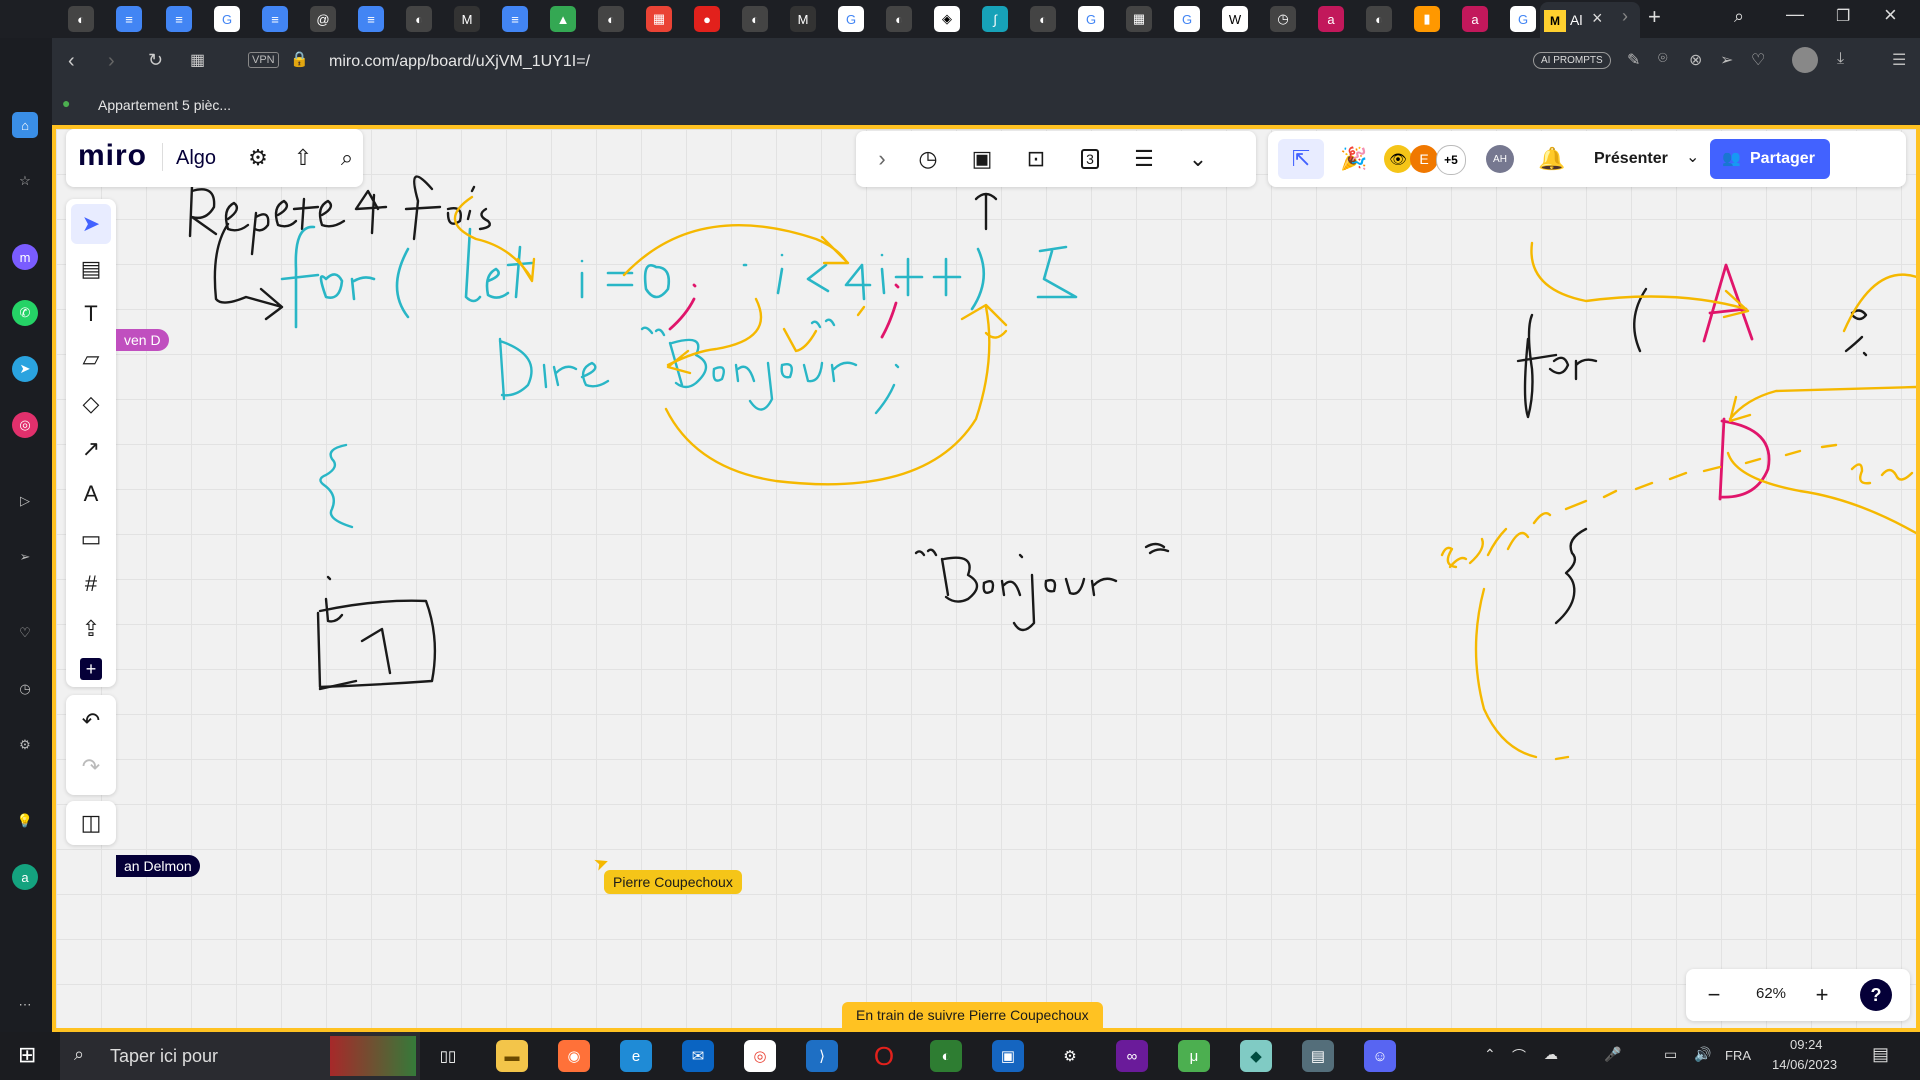 The height and width of the screenshot is (1080, 1920). I want to click on home-icon: ⌂, so click(25, 125).